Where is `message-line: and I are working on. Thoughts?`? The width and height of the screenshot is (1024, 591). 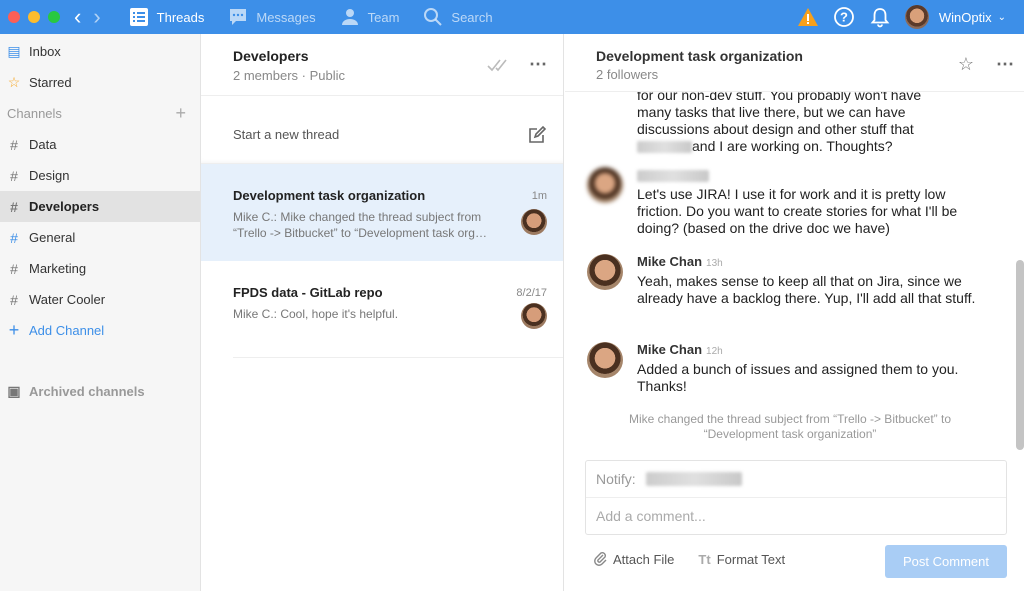
message-line: and I are working on. Thoughts? is located at coordinates (812, 146).